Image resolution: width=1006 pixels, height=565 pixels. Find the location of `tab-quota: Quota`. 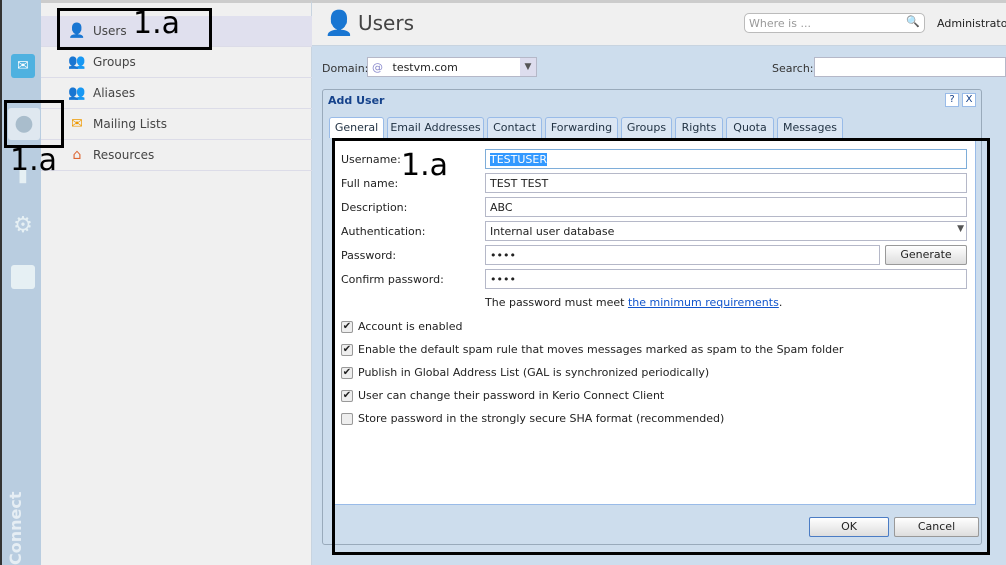

tab-quota: Quota is located at coordinates (750, 127).